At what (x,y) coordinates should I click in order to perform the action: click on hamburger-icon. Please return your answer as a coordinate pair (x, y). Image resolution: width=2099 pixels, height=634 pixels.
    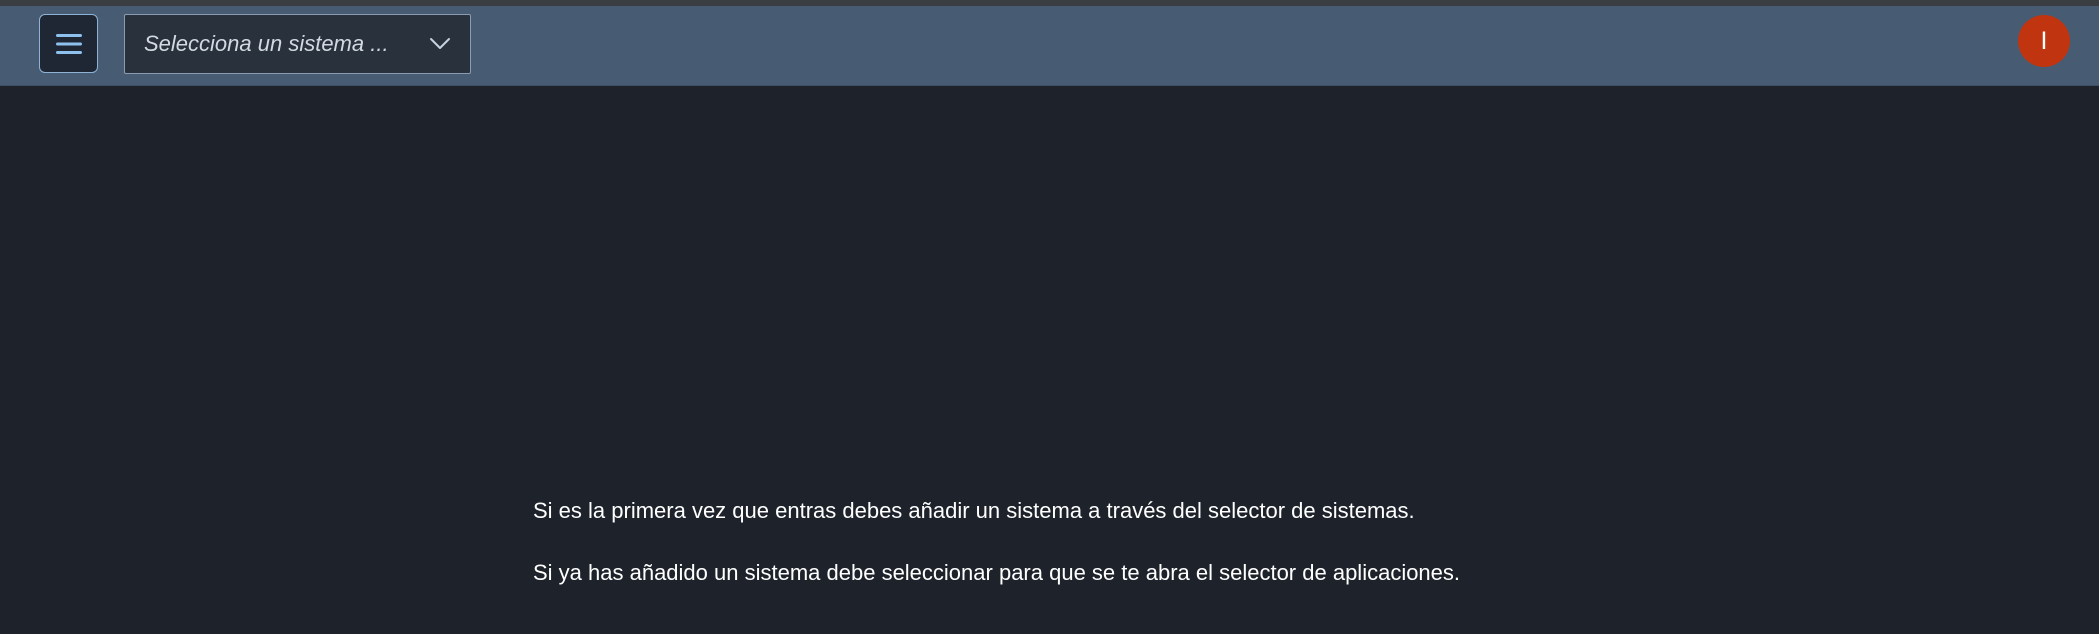
    Looking at the image, I should click on (68, 43).